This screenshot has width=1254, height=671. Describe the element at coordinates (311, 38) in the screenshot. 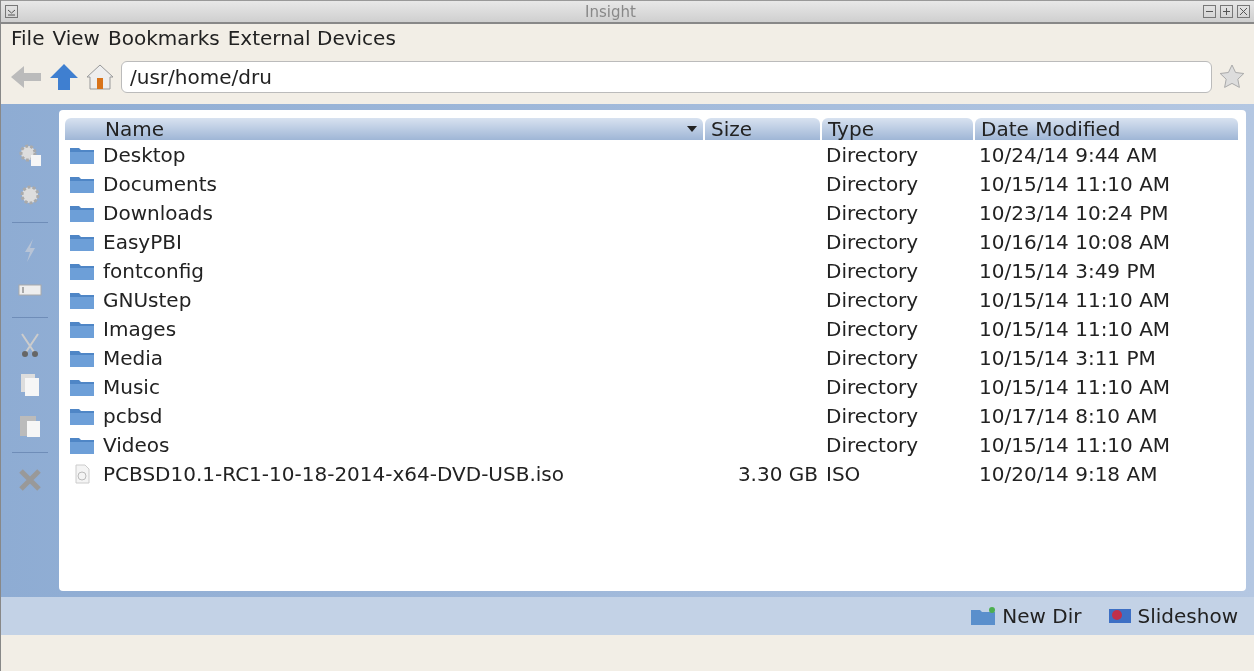

I see `menu-item: External Devices` at that location.